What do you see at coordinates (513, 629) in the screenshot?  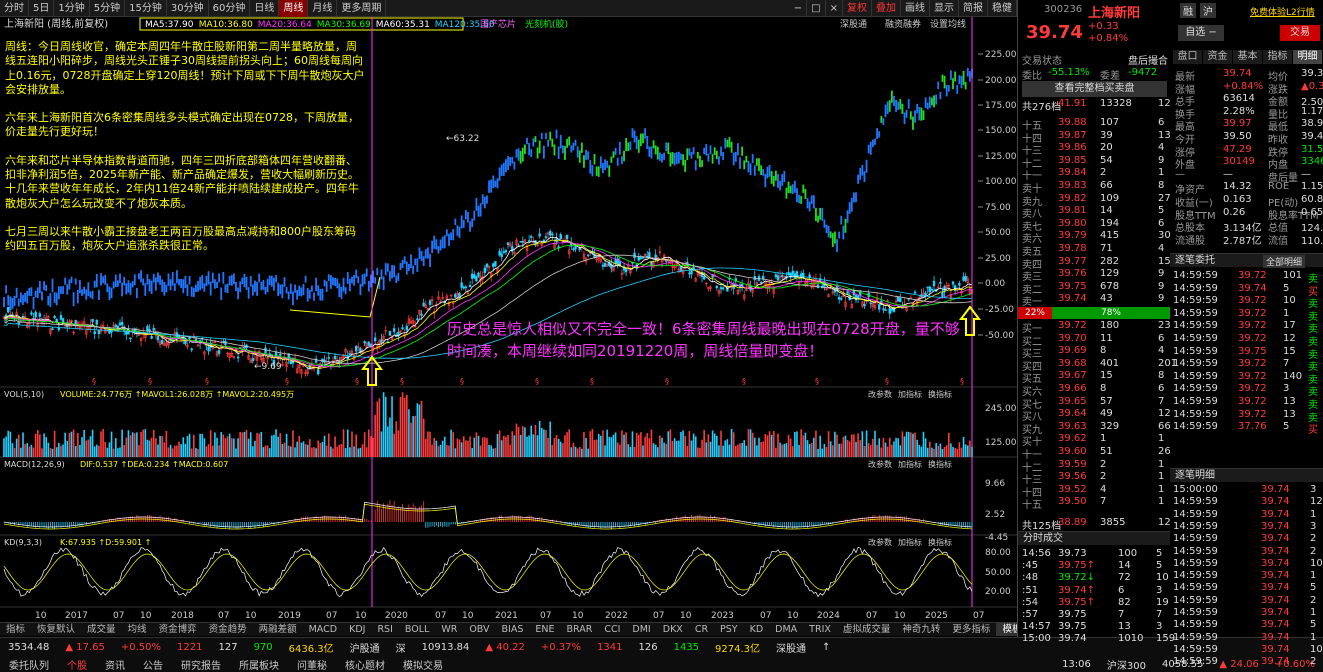 I see `indicator-tab-13: BIAS` at bounding box center [513, 629].